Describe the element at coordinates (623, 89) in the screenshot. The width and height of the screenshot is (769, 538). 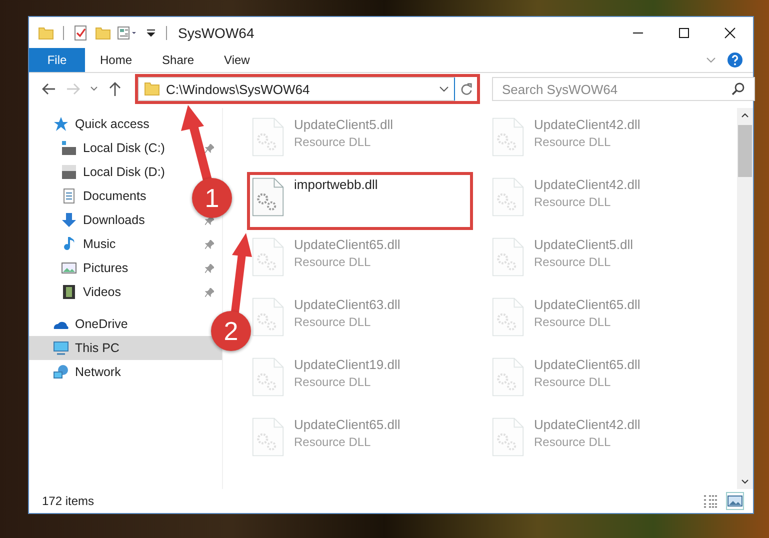
I see `search-field: Search SysWOW64` at that location.